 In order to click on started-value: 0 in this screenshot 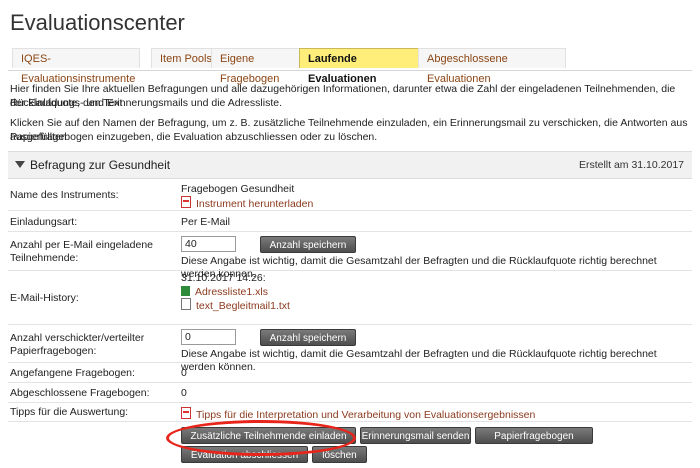, I will do `click(184, 373)`.